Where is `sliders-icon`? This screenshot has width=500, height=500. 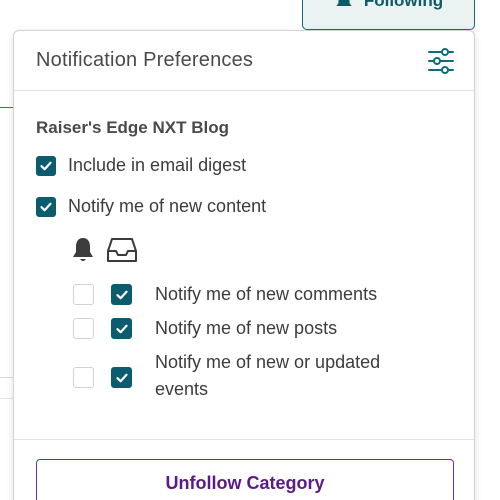
sliders-icon is located at coordinates (441, 61).